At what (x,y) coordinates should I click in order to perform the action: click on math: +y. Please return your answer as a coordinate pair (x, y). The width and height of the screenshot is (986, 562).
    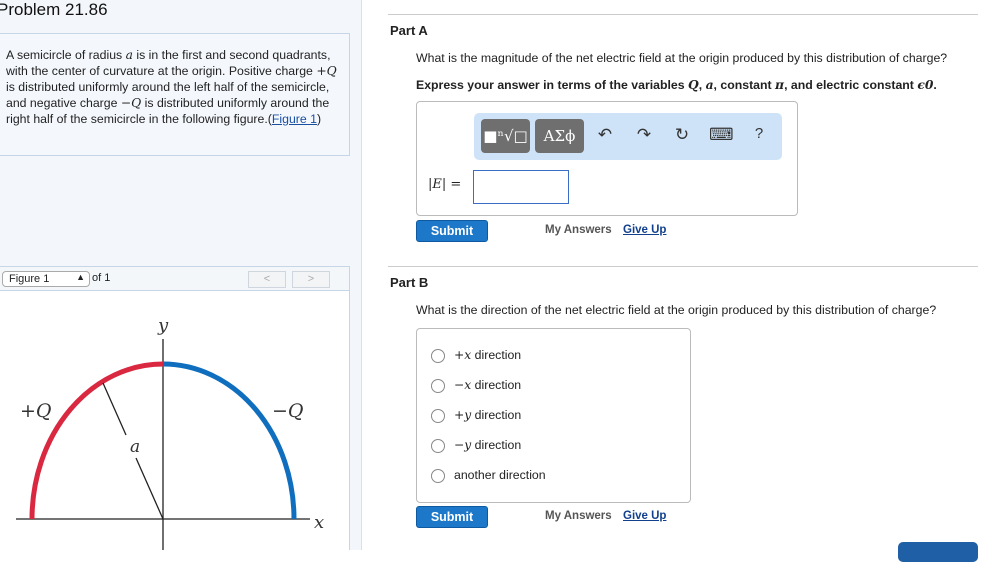
    Looking at the image, I should click on (463, 415).